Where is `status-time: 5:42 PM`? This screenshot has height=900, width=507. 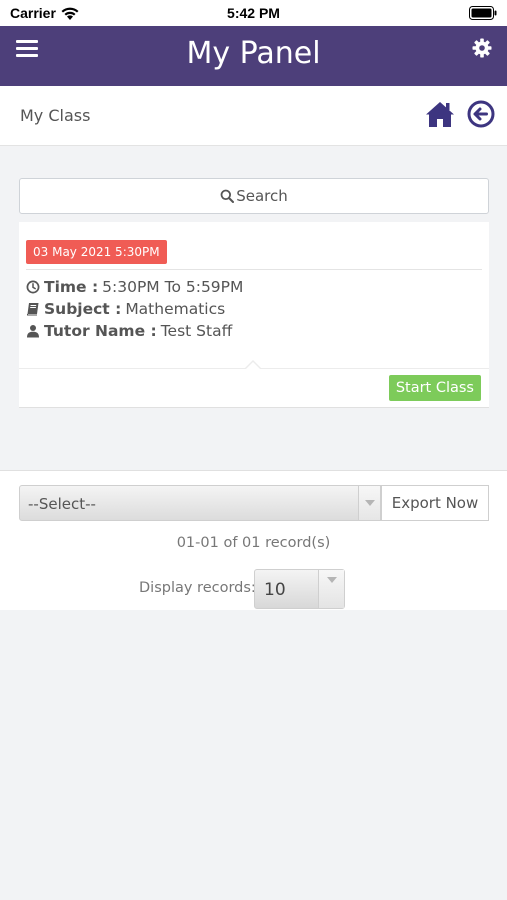
status-time: 5:42 PM is located at coordinates (253, 13).